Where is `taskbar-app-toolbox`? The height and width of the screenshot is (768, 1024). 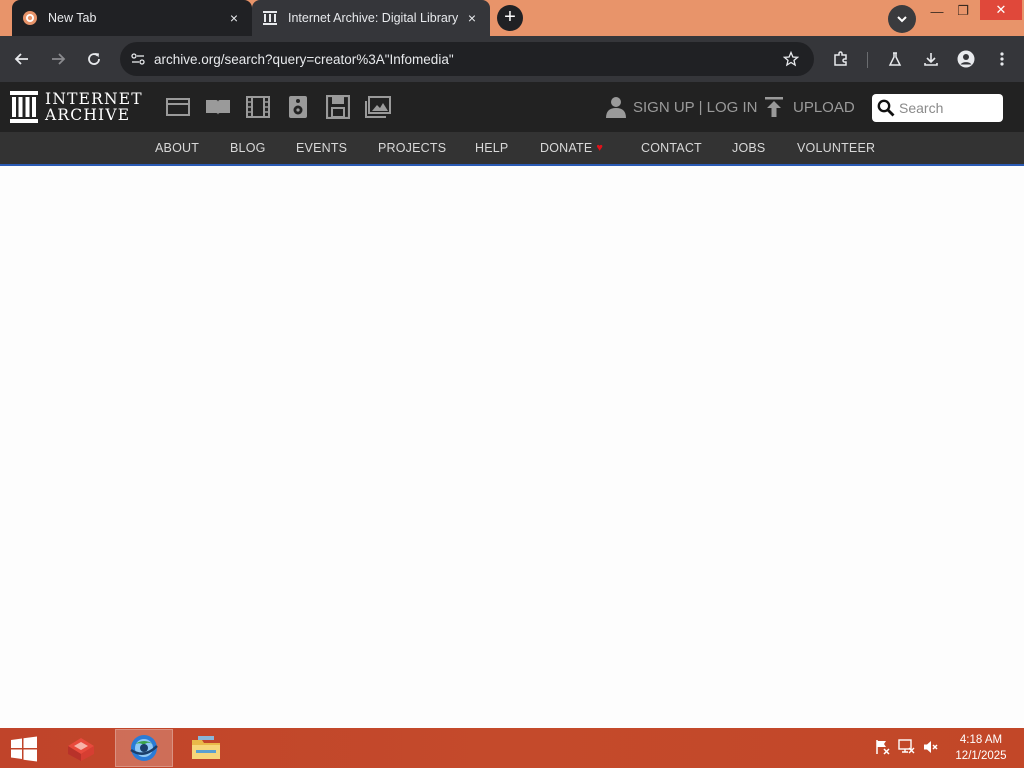
taskbar-app-toolbox is located at coordinates (81, 748).